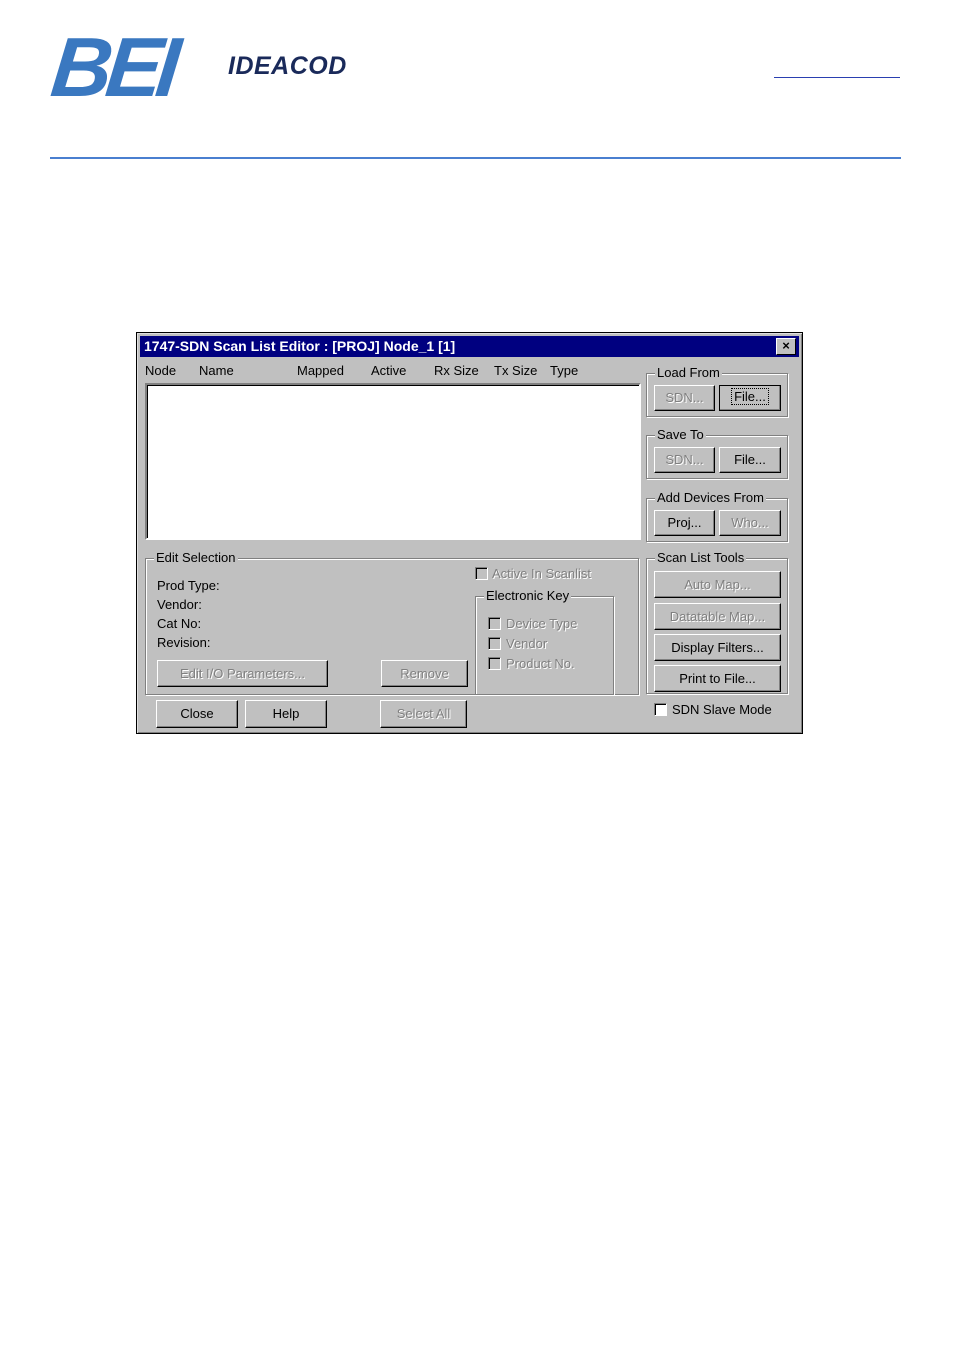 The width and height of the screenshot is (954, 1350). What do you see at coordinates (456, 370) in the screenshot?
I see `column-header-rx-size: Rx Size` at bounding box center [456, 370].